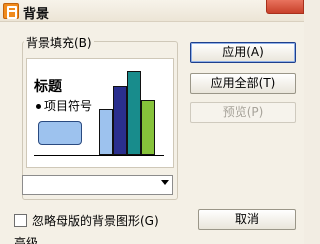  What do you see at coordinates (152, 11) in the screenshot?
I see `title-bar: 背景` at bounding box center [152, 11].